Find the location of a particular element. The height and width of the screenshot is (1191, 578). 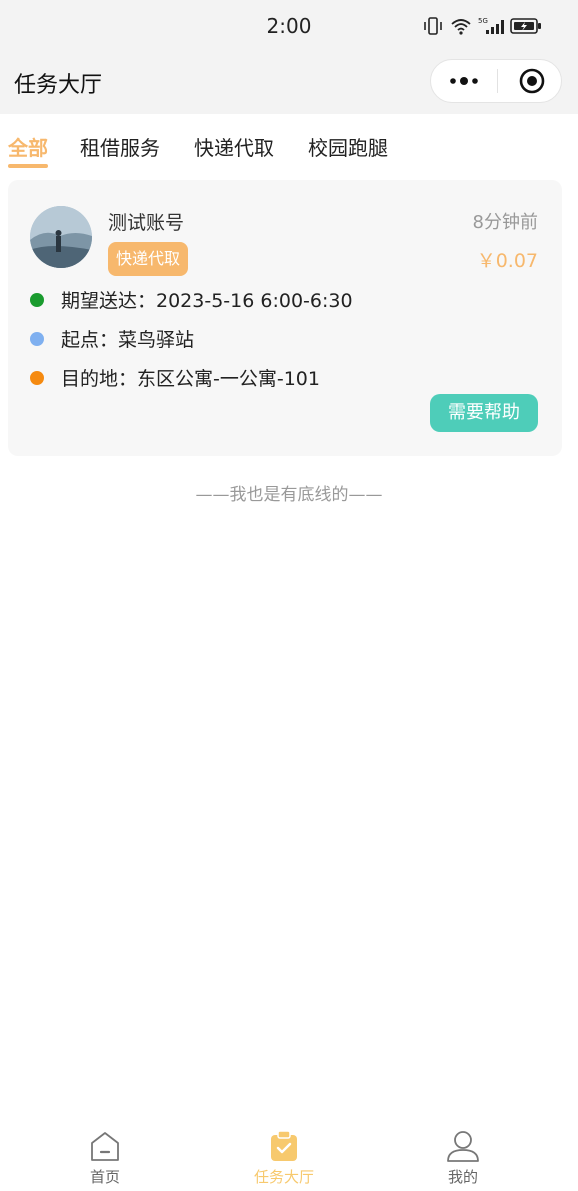

status-icons: 5G is located at coordinates (482, 28).